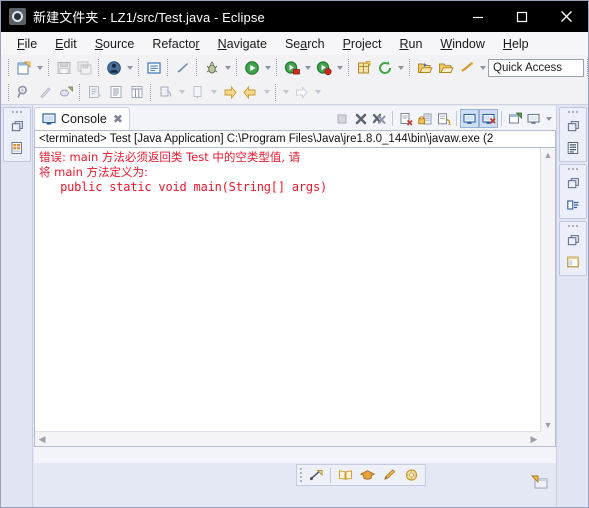 This screenshot has height=508, width=589. I want to click on remove-all-terminated-icon, so click(379, 118).